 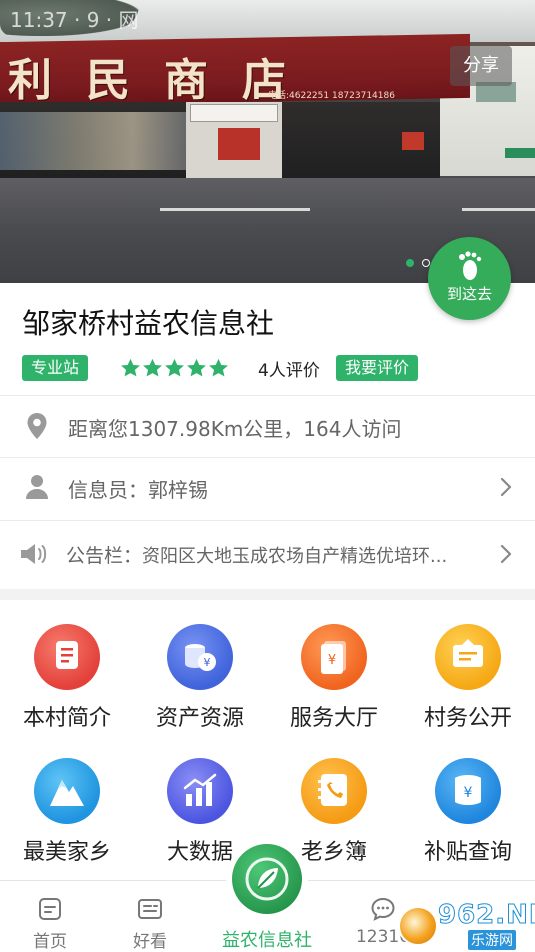 What do you see at coordinates (234, 113) in the screenshot?
I see `shop-door-label` at bounding box center [234, 113].